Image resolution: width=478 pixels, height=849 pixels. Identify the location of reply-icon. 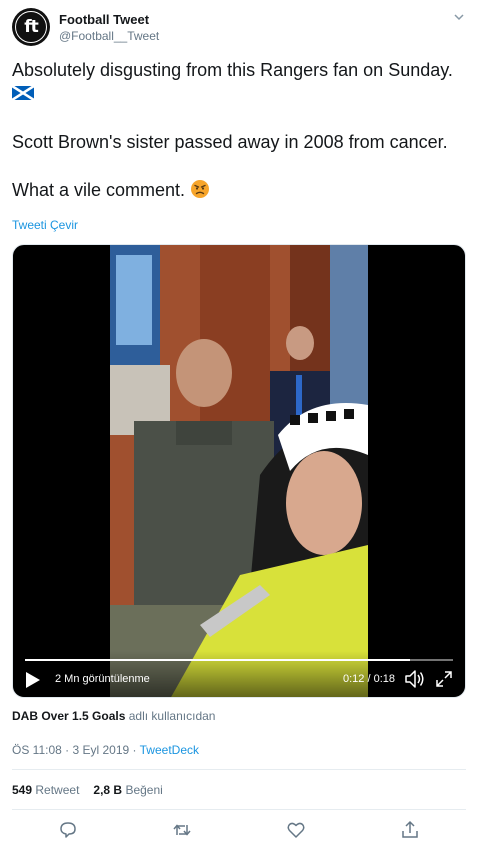
(68, 830).